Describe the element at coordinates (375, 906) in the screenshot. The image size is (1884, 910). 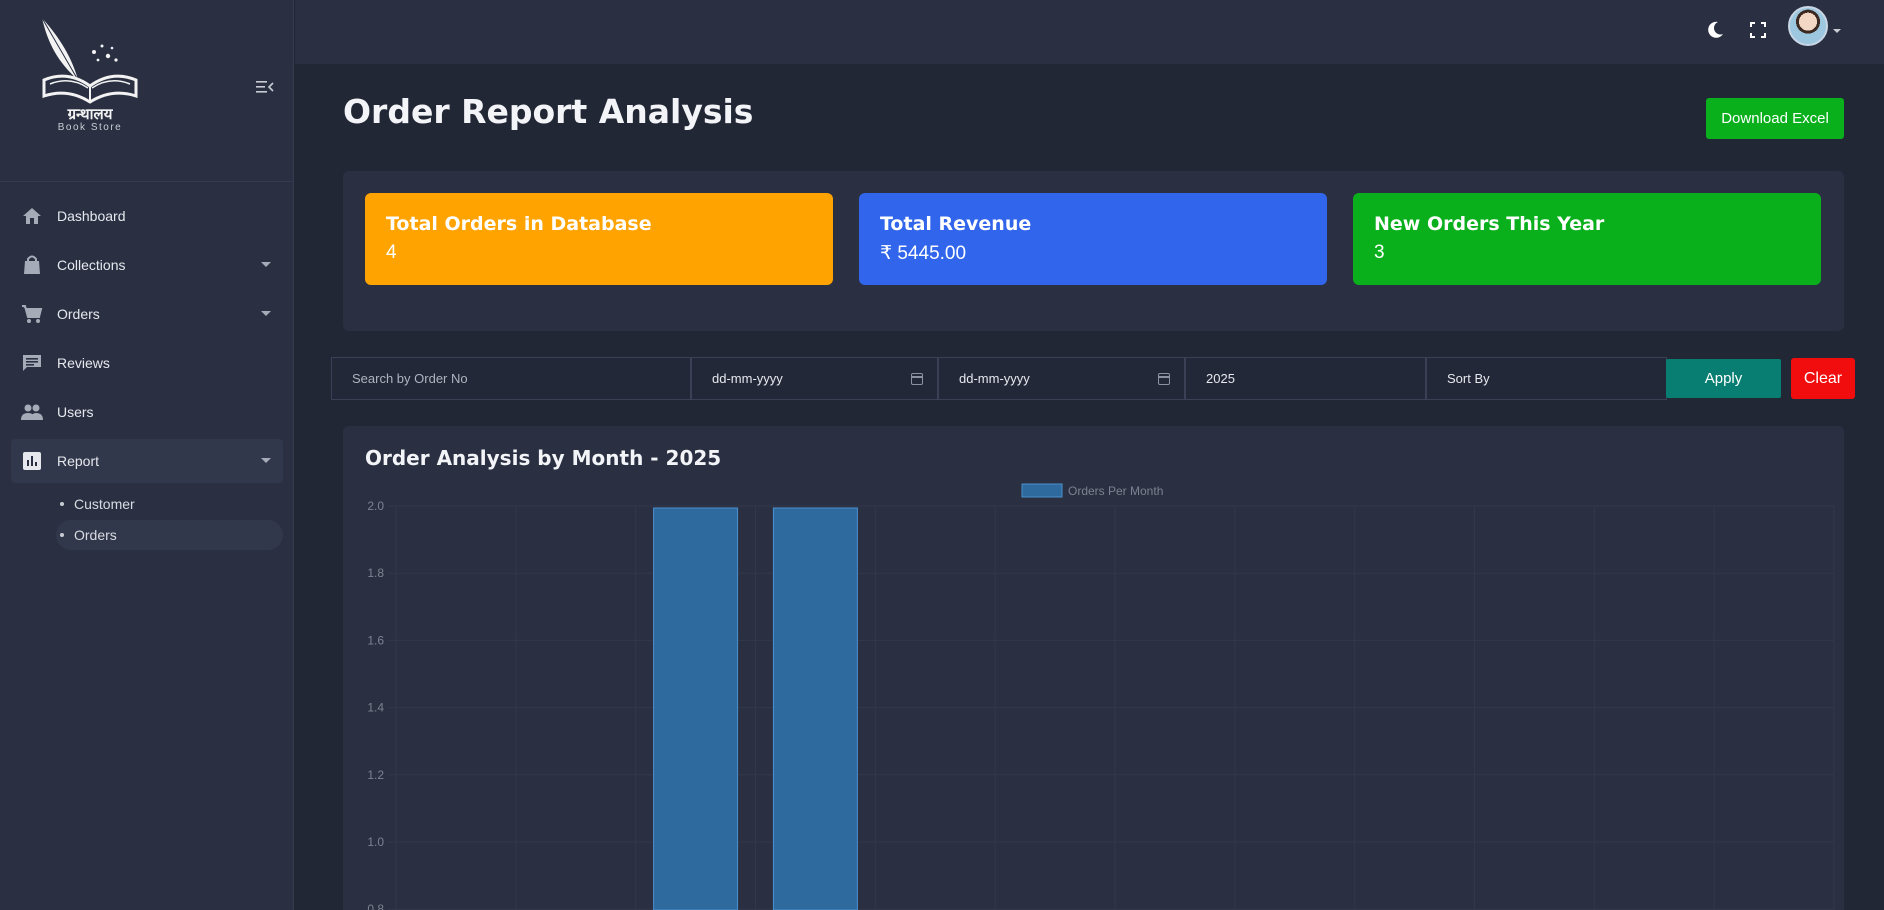
I see `y-tick-label: 0.8` at that location.